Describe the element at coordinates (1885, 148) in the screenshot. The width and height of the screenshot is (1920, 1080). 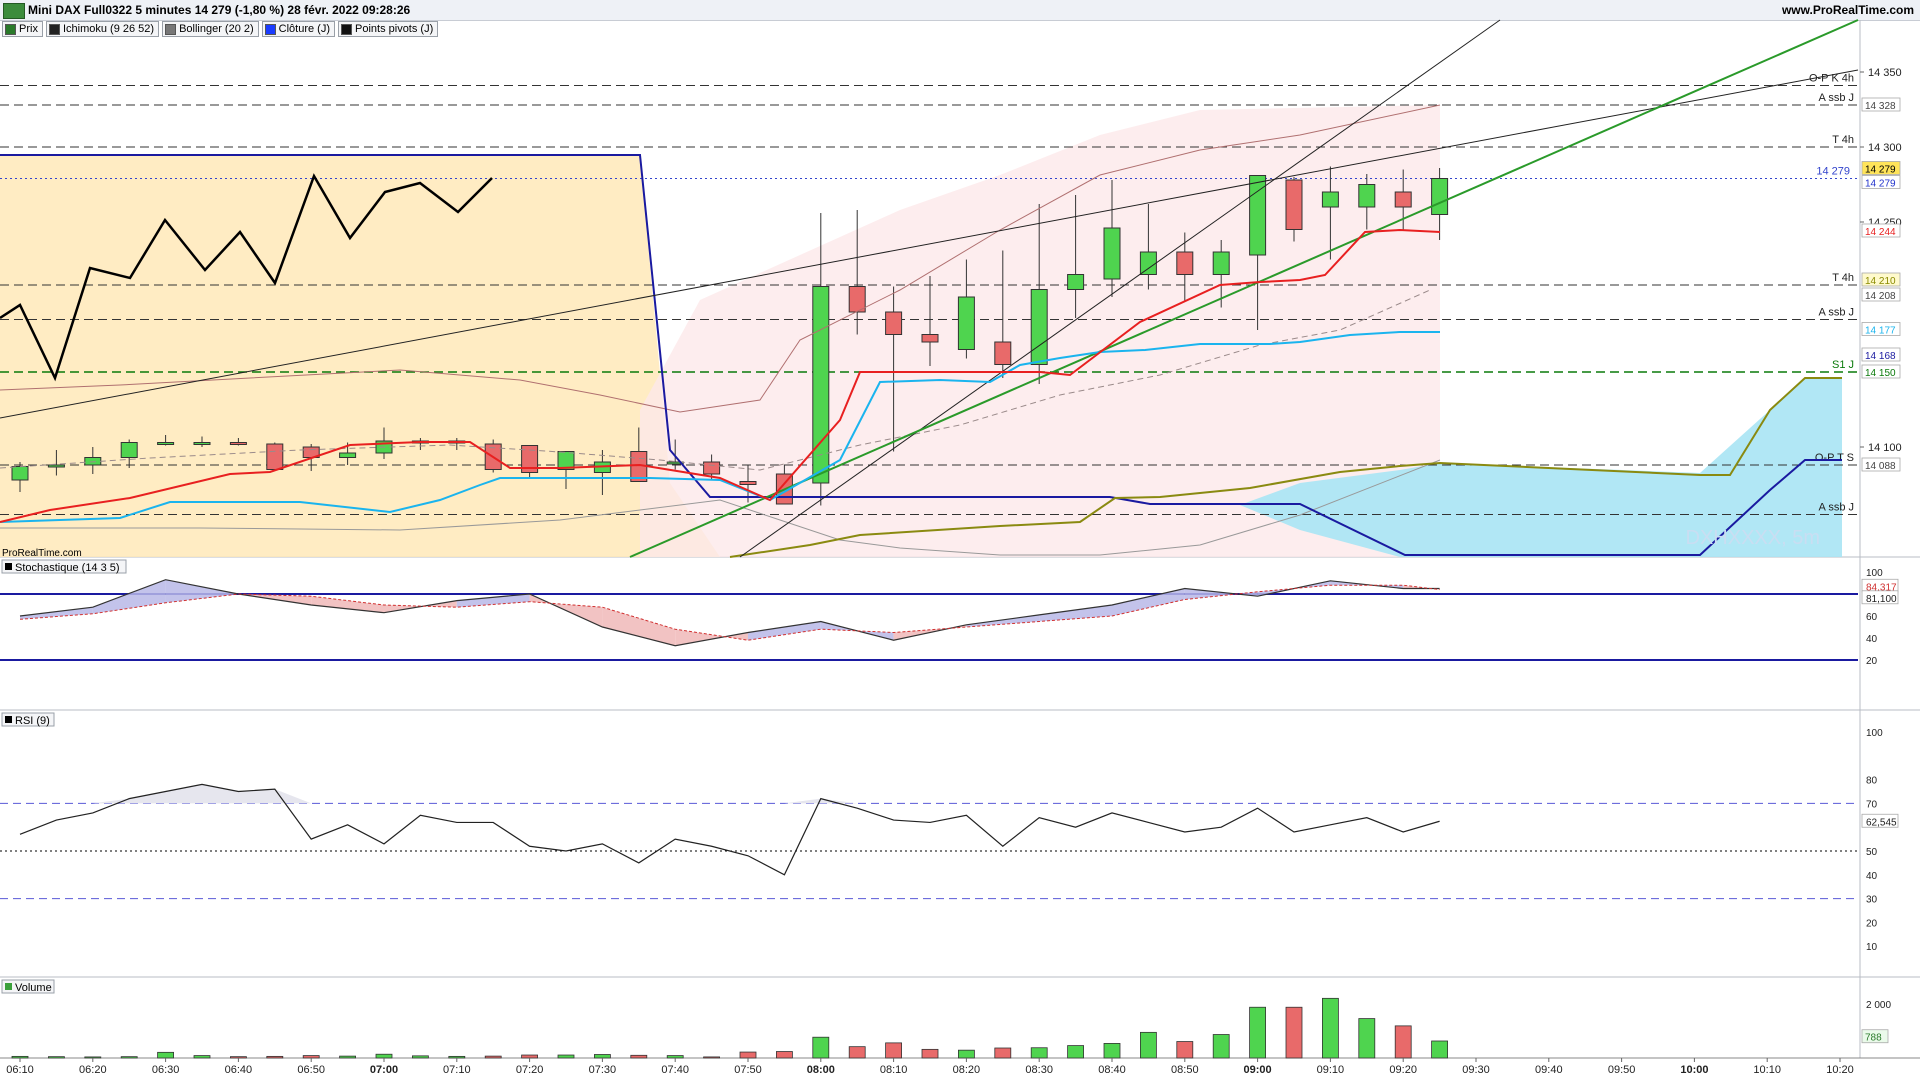
I see `price-tick-label: 14 300` at that location.